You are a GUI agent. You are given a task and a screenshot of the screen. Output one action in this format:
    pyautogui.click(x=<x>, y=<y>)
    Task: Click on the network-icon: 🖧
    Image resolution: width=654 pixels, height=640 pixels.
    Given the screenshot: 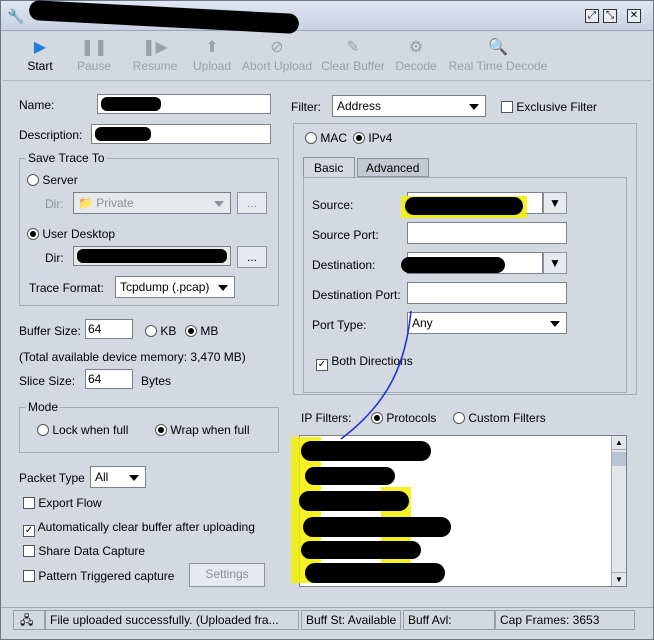 What is the action you would take?
    pyautogui.click(x=29, y=620)
    